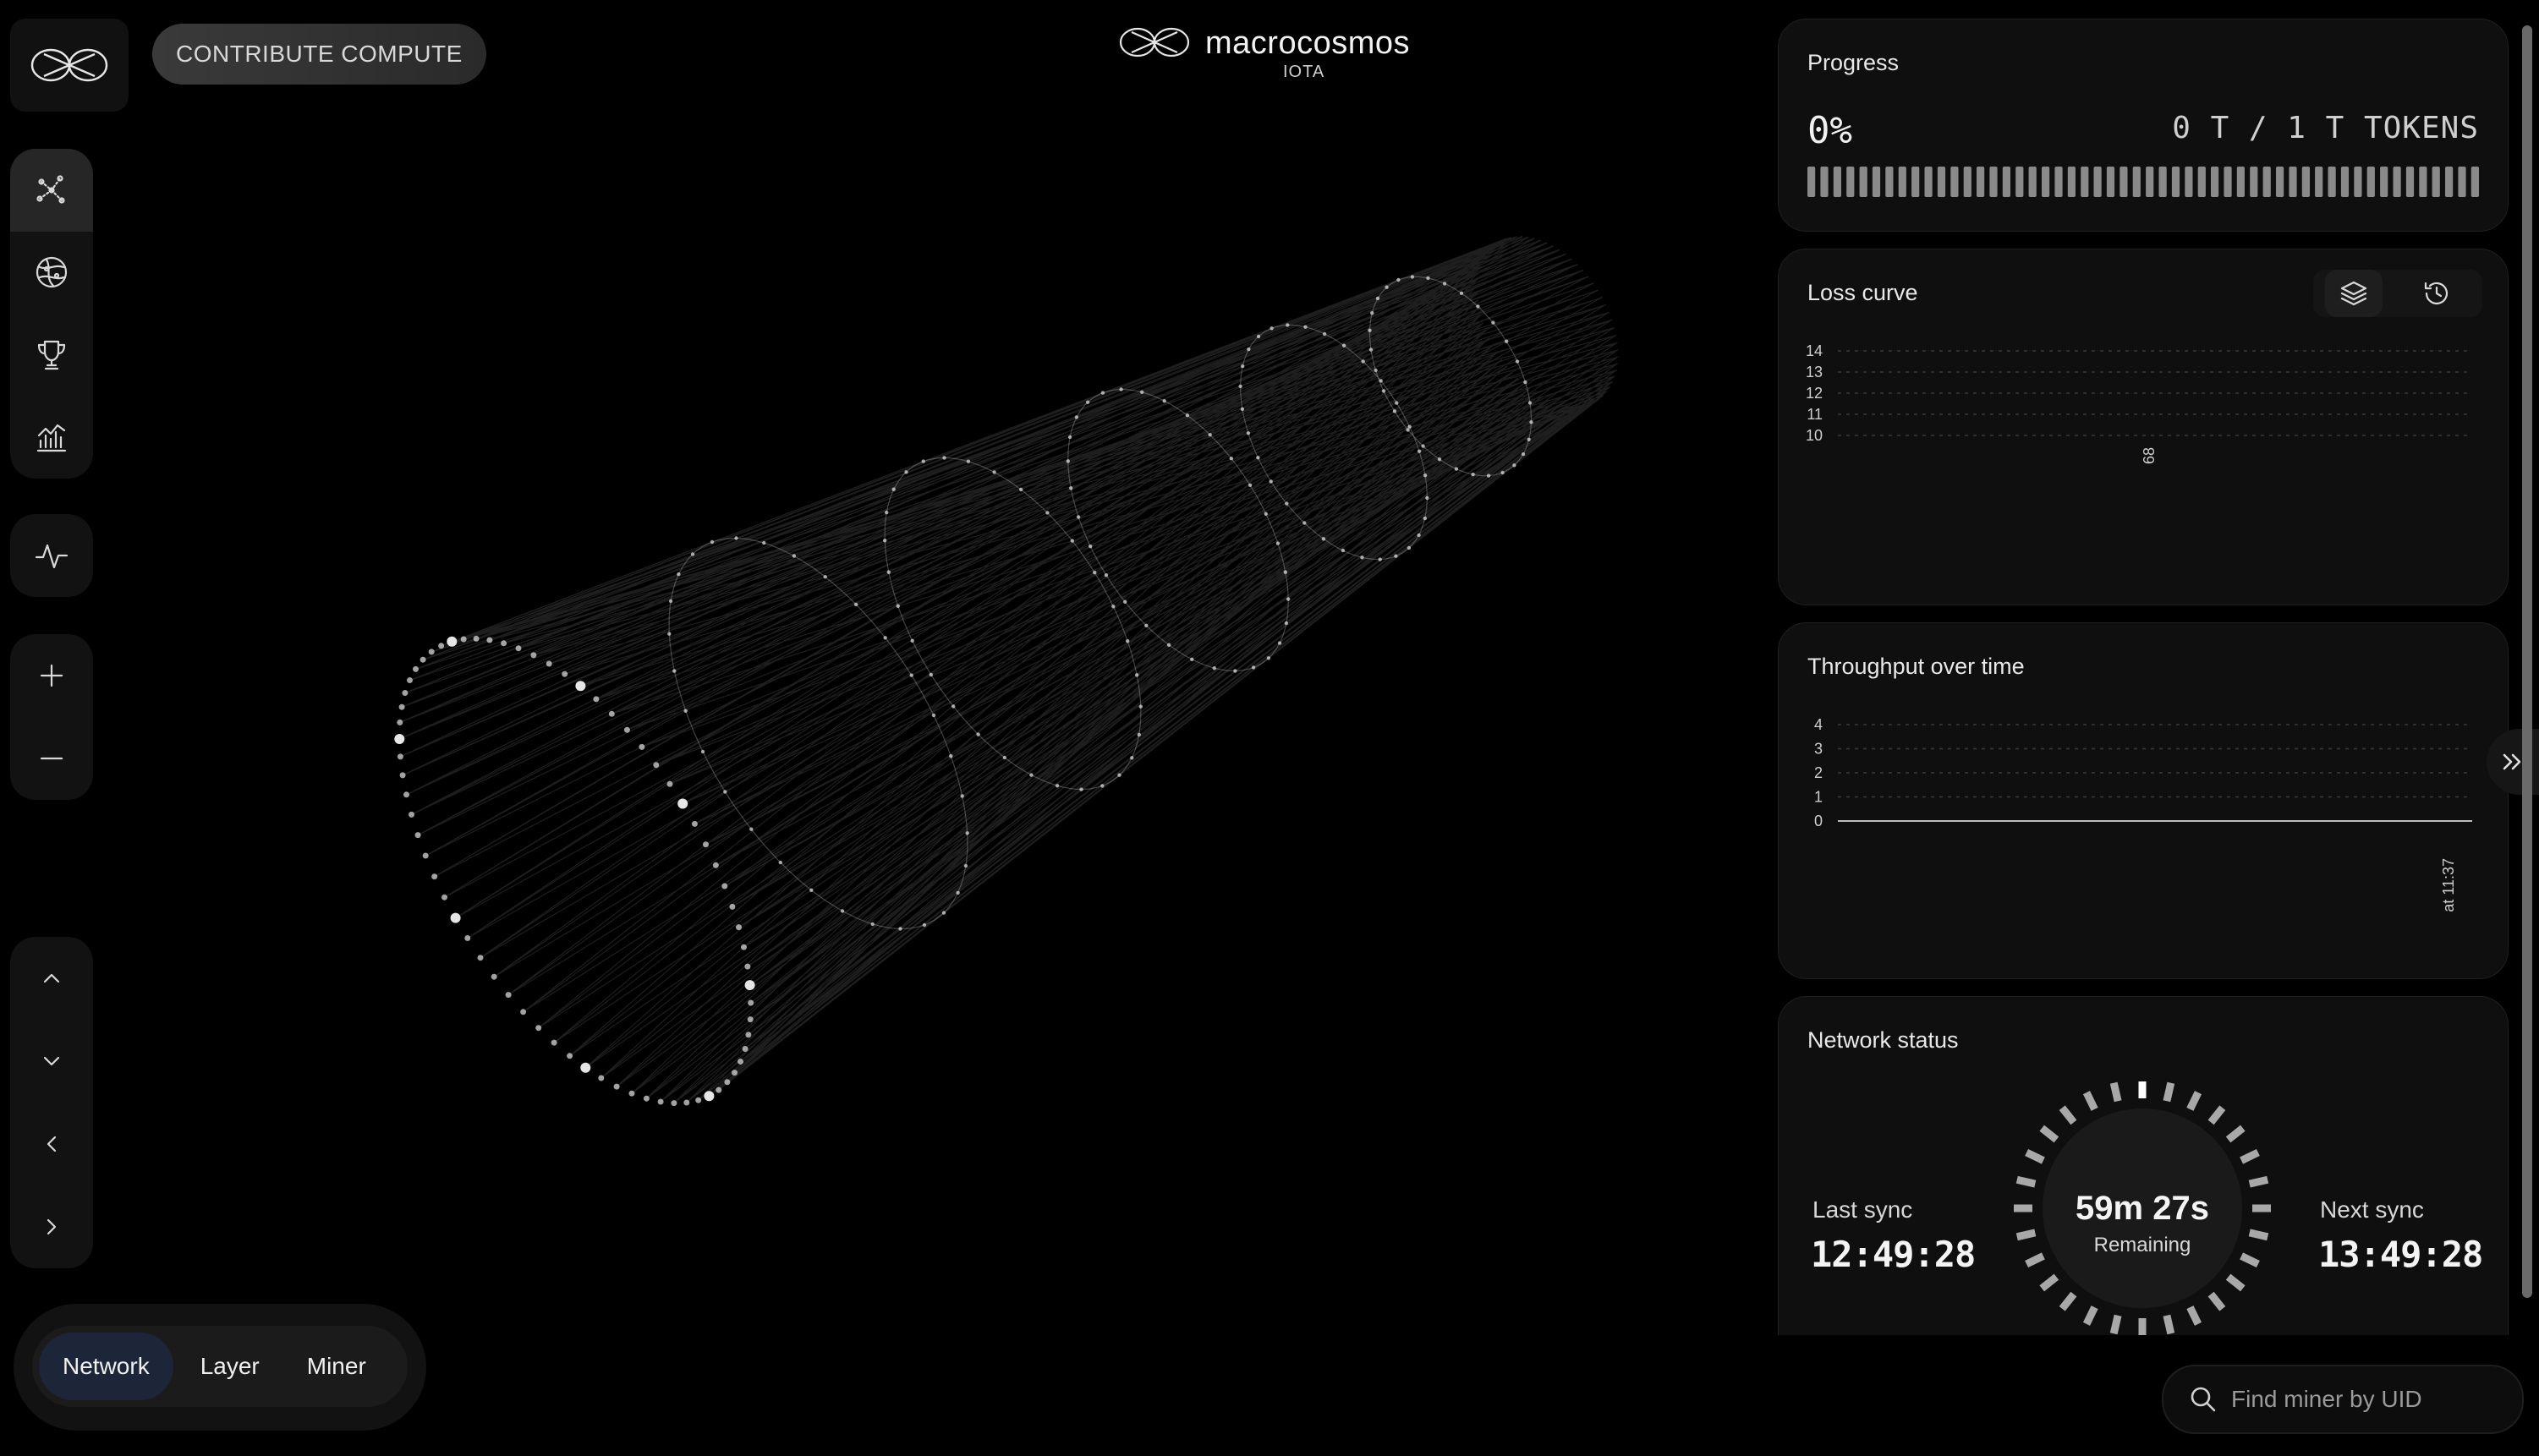 The image size is (2539, 1456). What do you see at coordinates (2372, 1209) in the screenshot?
I see `next-sync-label: Next sync` at bounding box center [2372, 1209].